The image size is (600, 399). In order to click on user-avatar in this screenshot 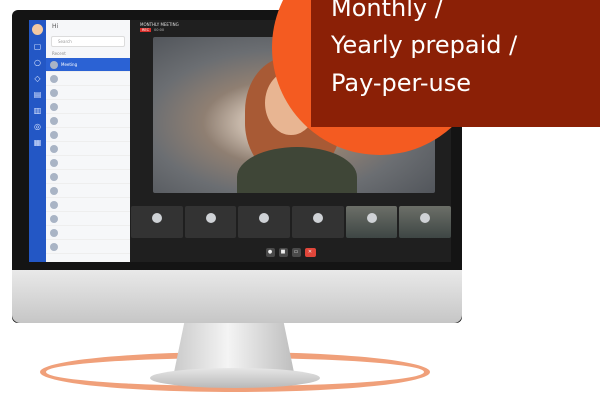, I will do `click(37, 29)`.